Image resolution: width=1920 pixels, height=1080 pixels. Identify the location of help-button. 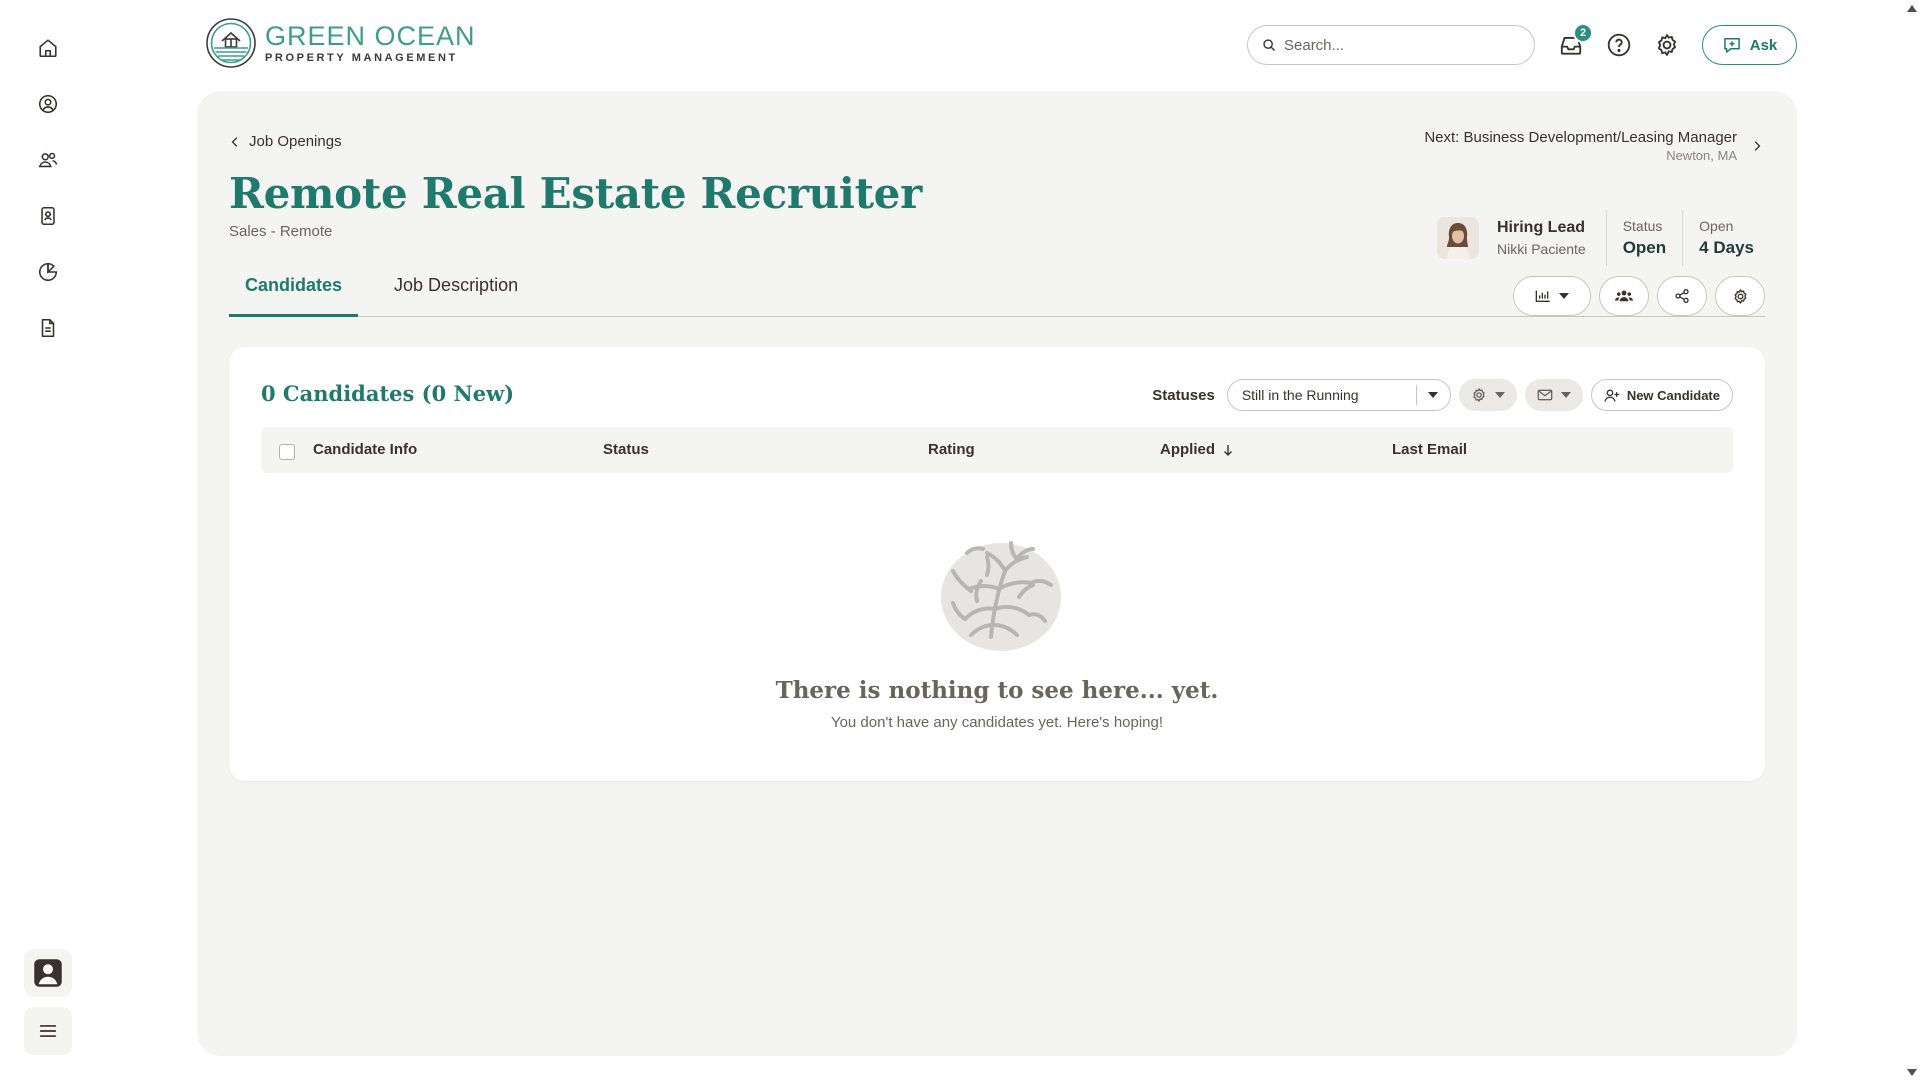
(1619, 45).